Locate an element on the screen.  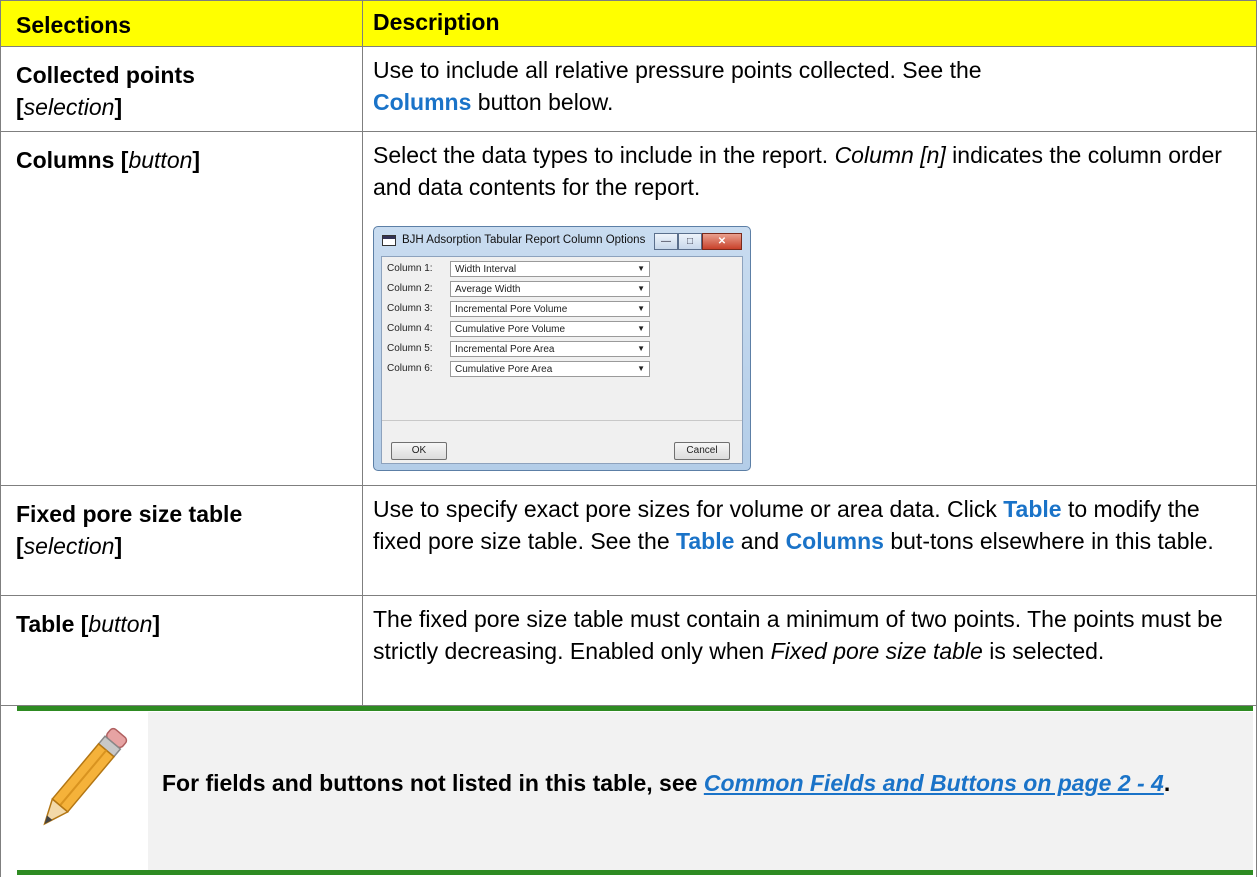
desc-text: but-tons elsewhere in this table. is located at coordinates (1048, 541).